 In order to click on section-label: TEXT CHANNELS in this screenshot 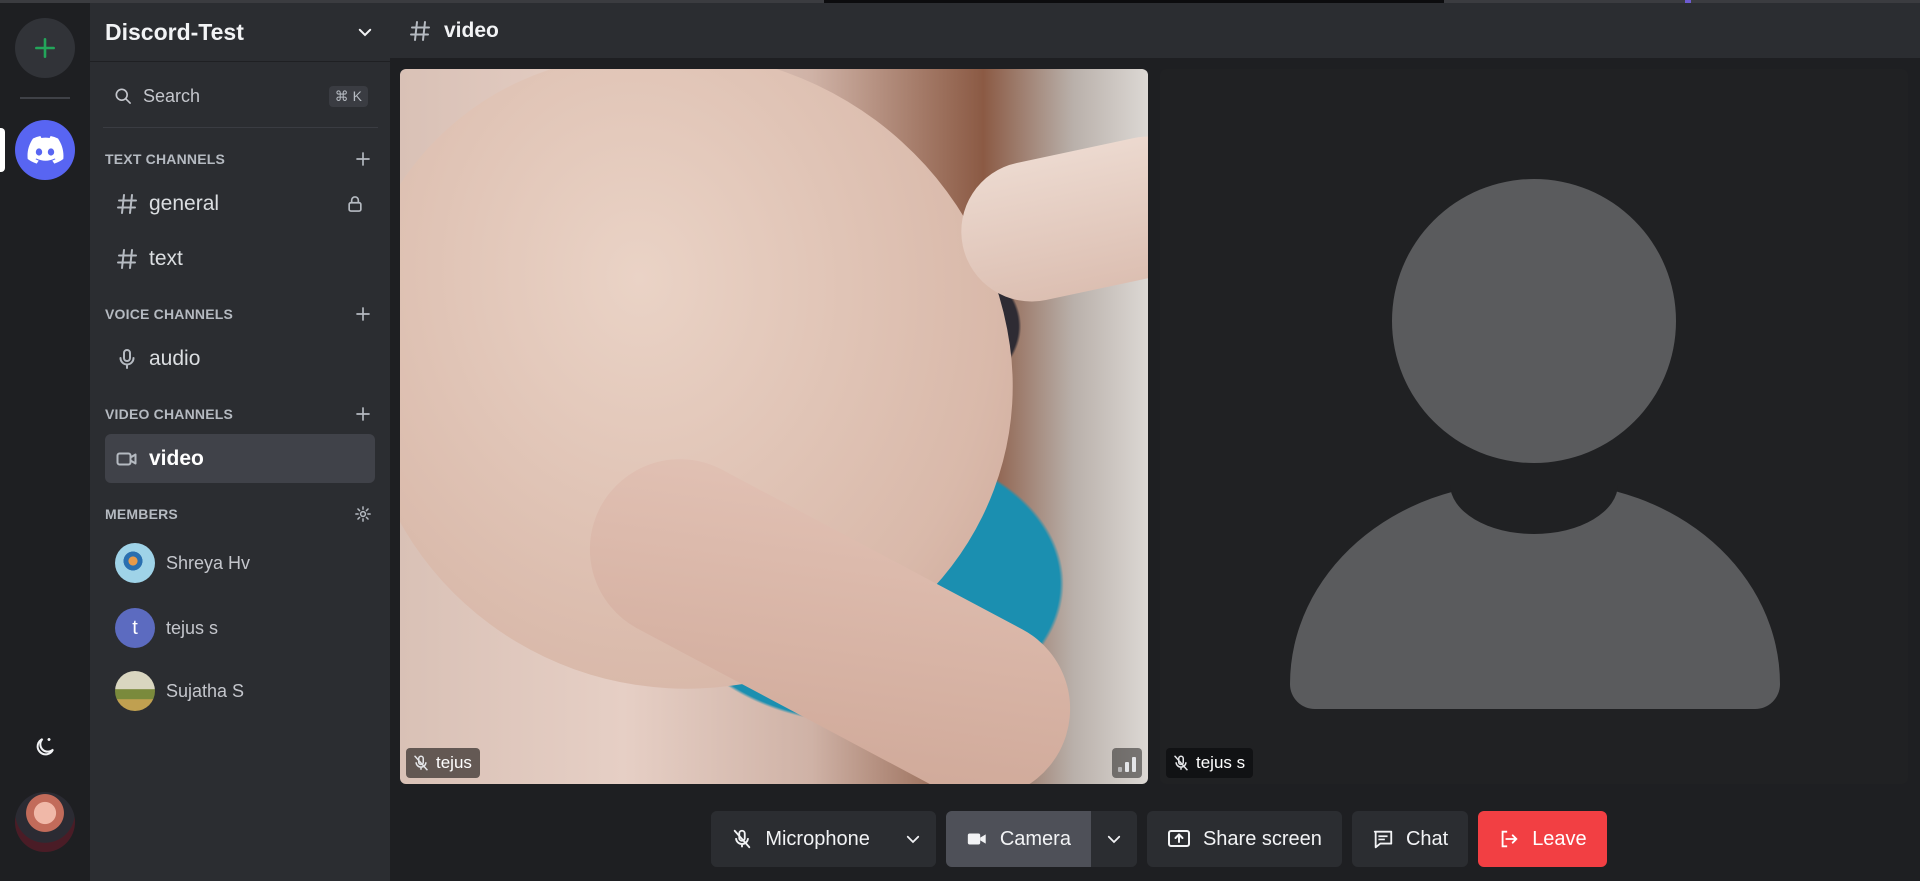, I will do `click(165, 159)`.